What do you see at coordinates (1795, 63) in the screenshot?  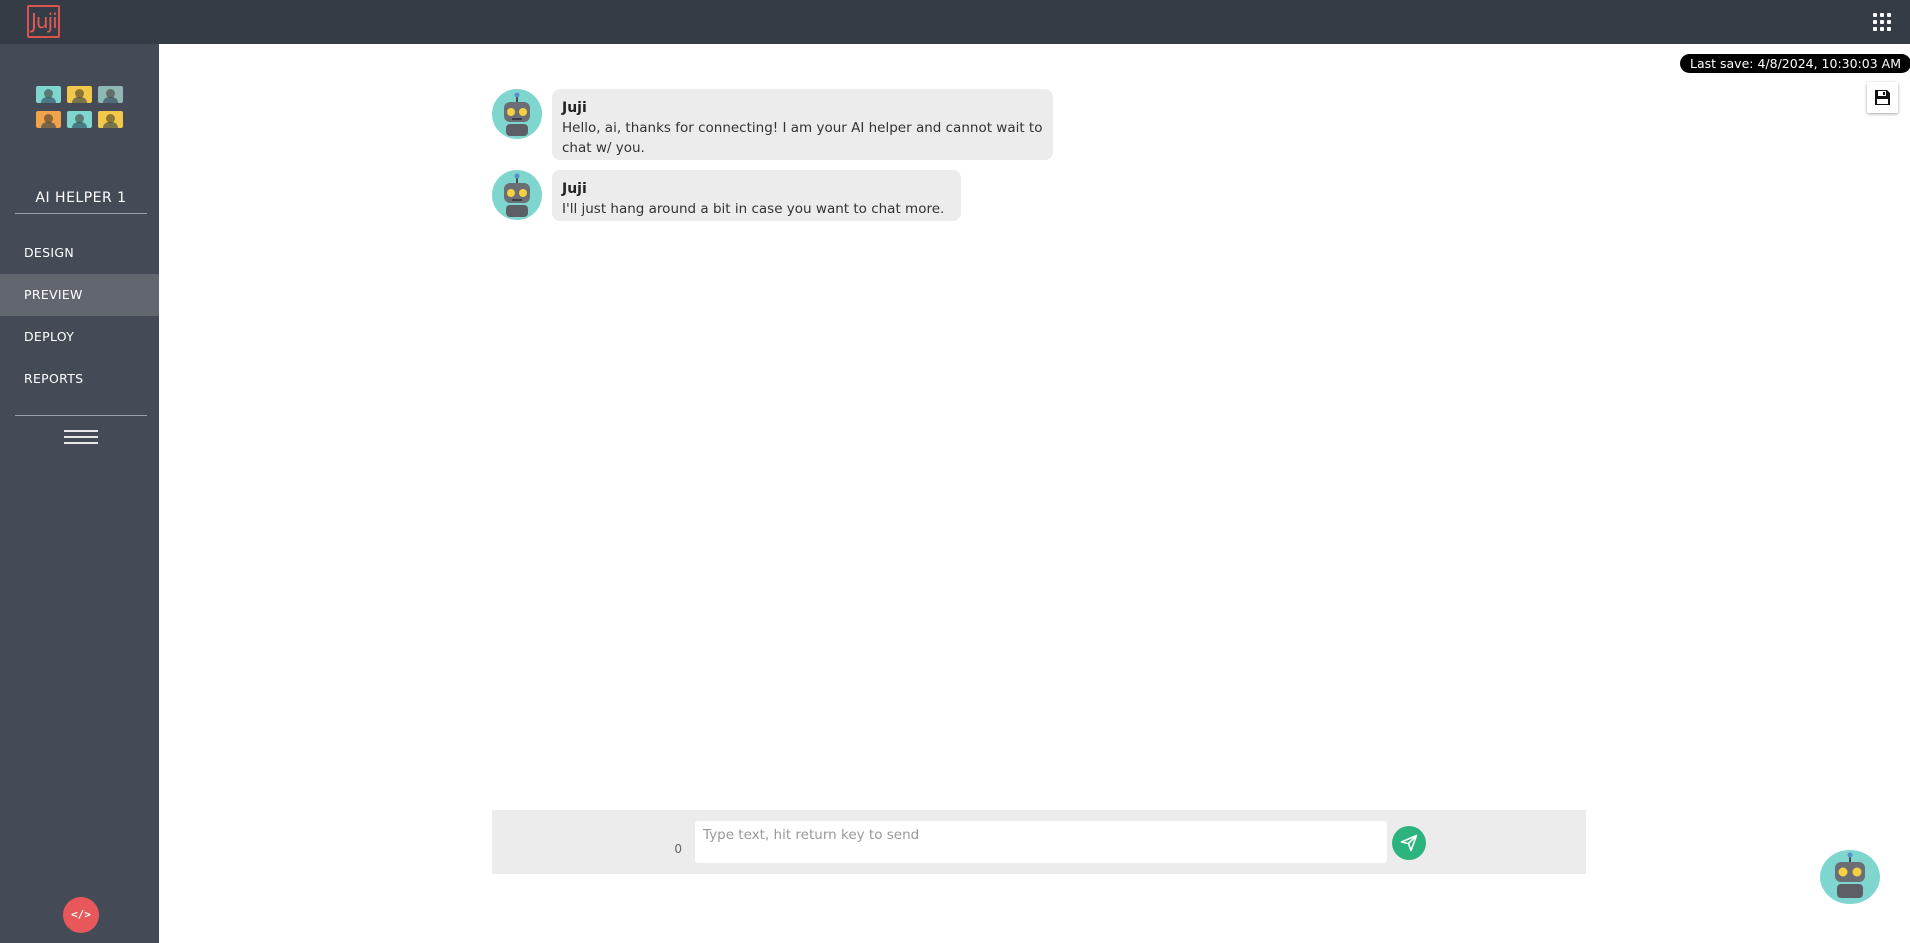 I see `last-save-badge: Last save: 4/8/2024, 10:30:03 AM` at bounding box center [1795, 63].